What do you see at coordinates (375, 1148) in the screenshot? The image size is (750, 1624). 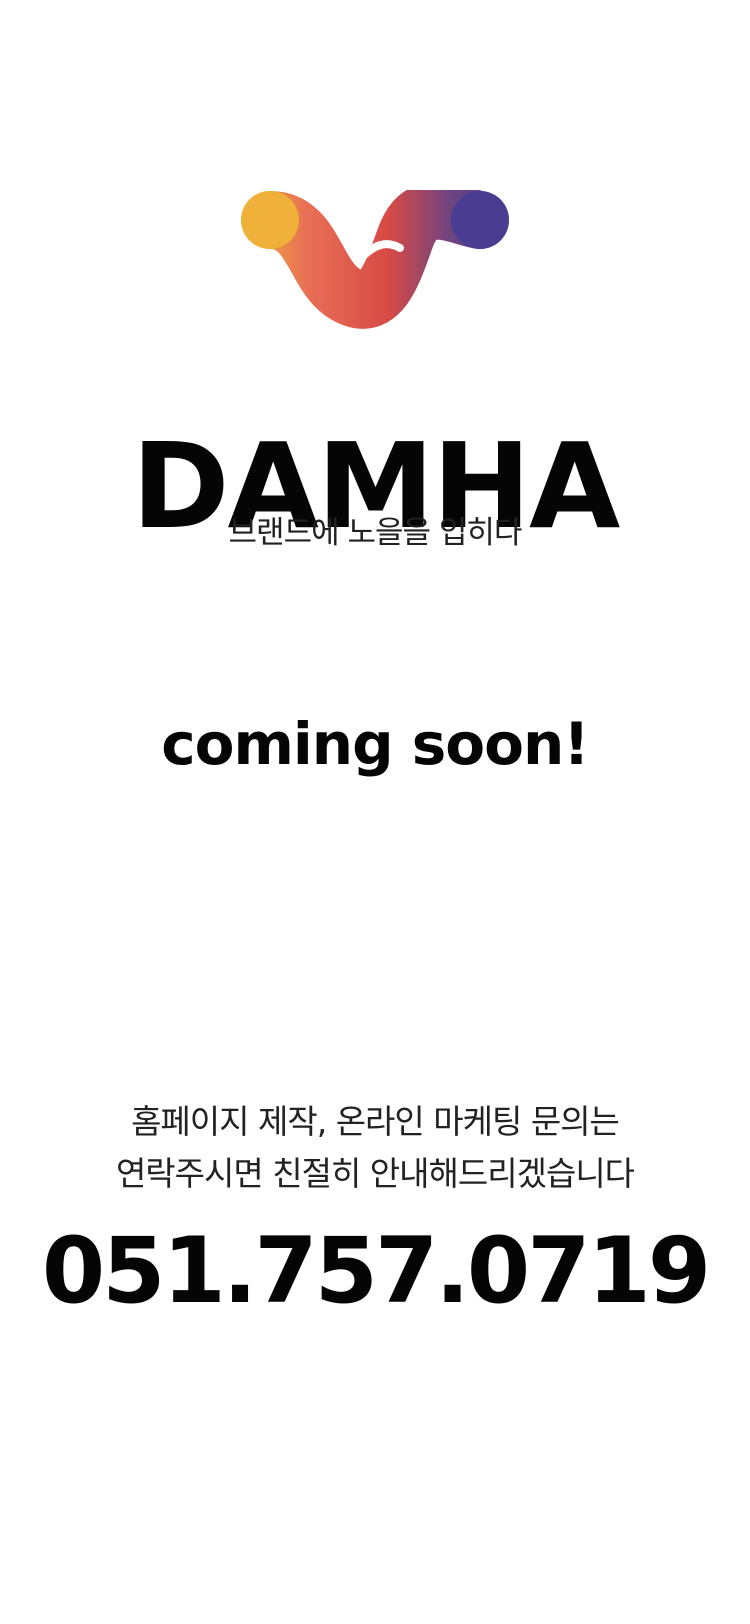 I see `contact-message: 홈페이지 제작, 온라인 마케팅 문의는 연락주시면 친절히 안내해드리겠습니다` at bounding box center [375, 1148].